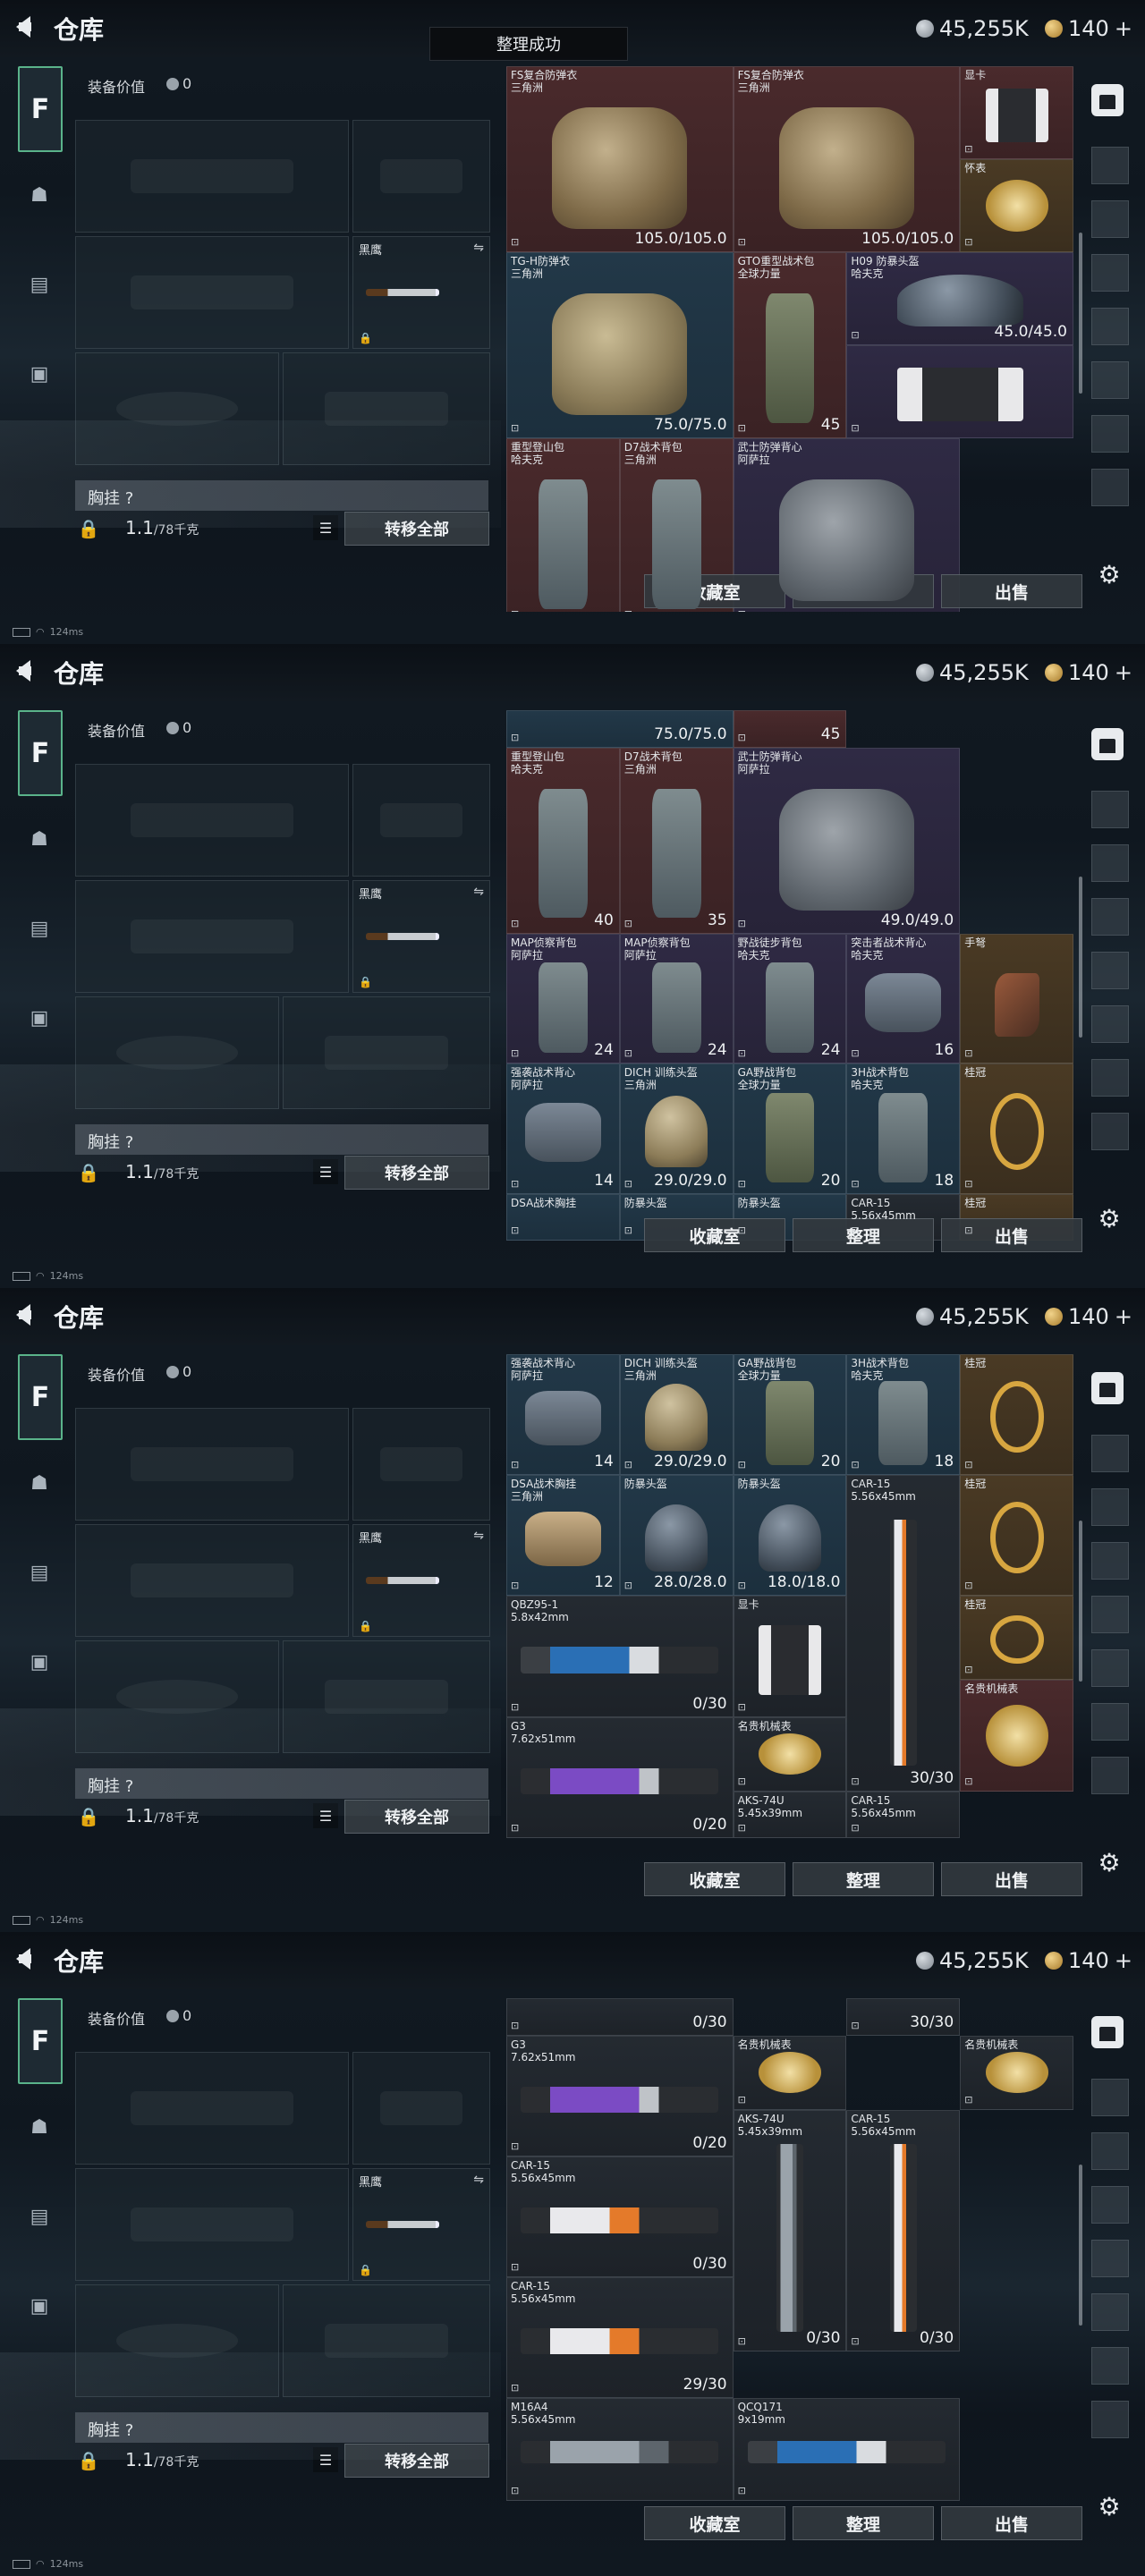 This screenshot has width=1145, height=2576. What do you see at coordinates (903, 998) in the screenshot?
I see `inventory-item: 突击者战术背心 哈夫克 16 ⊡` at bounding box center [903, 998].